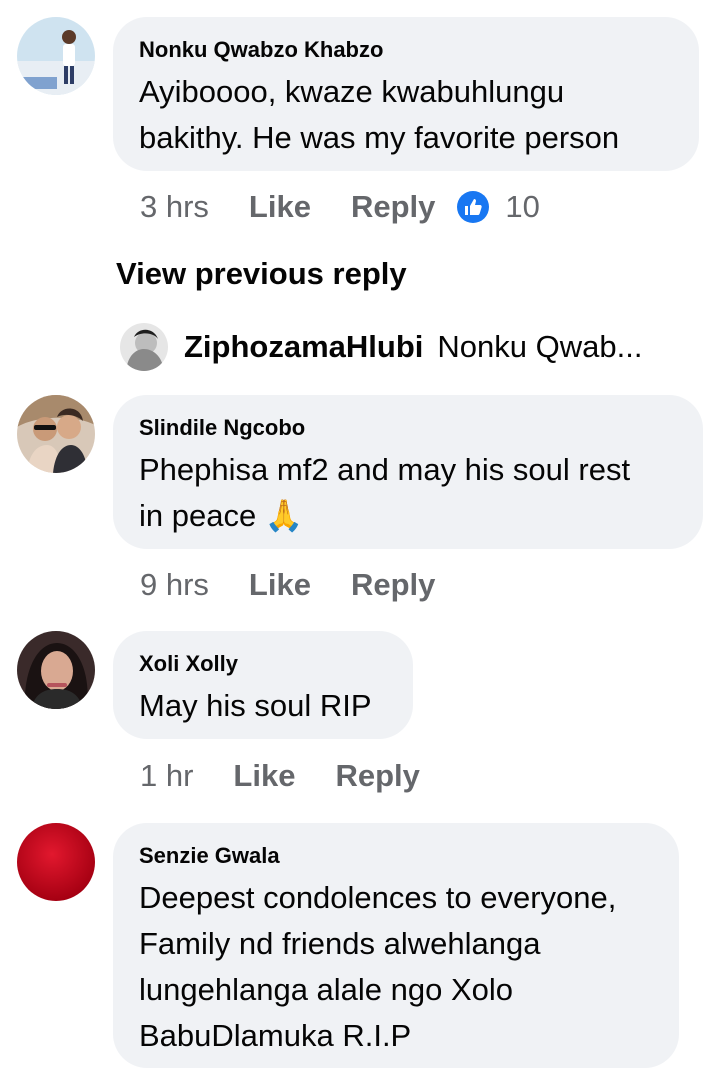 Image resolution: width=720 pixels, height=1076 pixels. What do you see at coordinates (408, 428) in the screenshot?
I see `comment-author: Slindile Ngcobo` at bounding box center [408, 428].